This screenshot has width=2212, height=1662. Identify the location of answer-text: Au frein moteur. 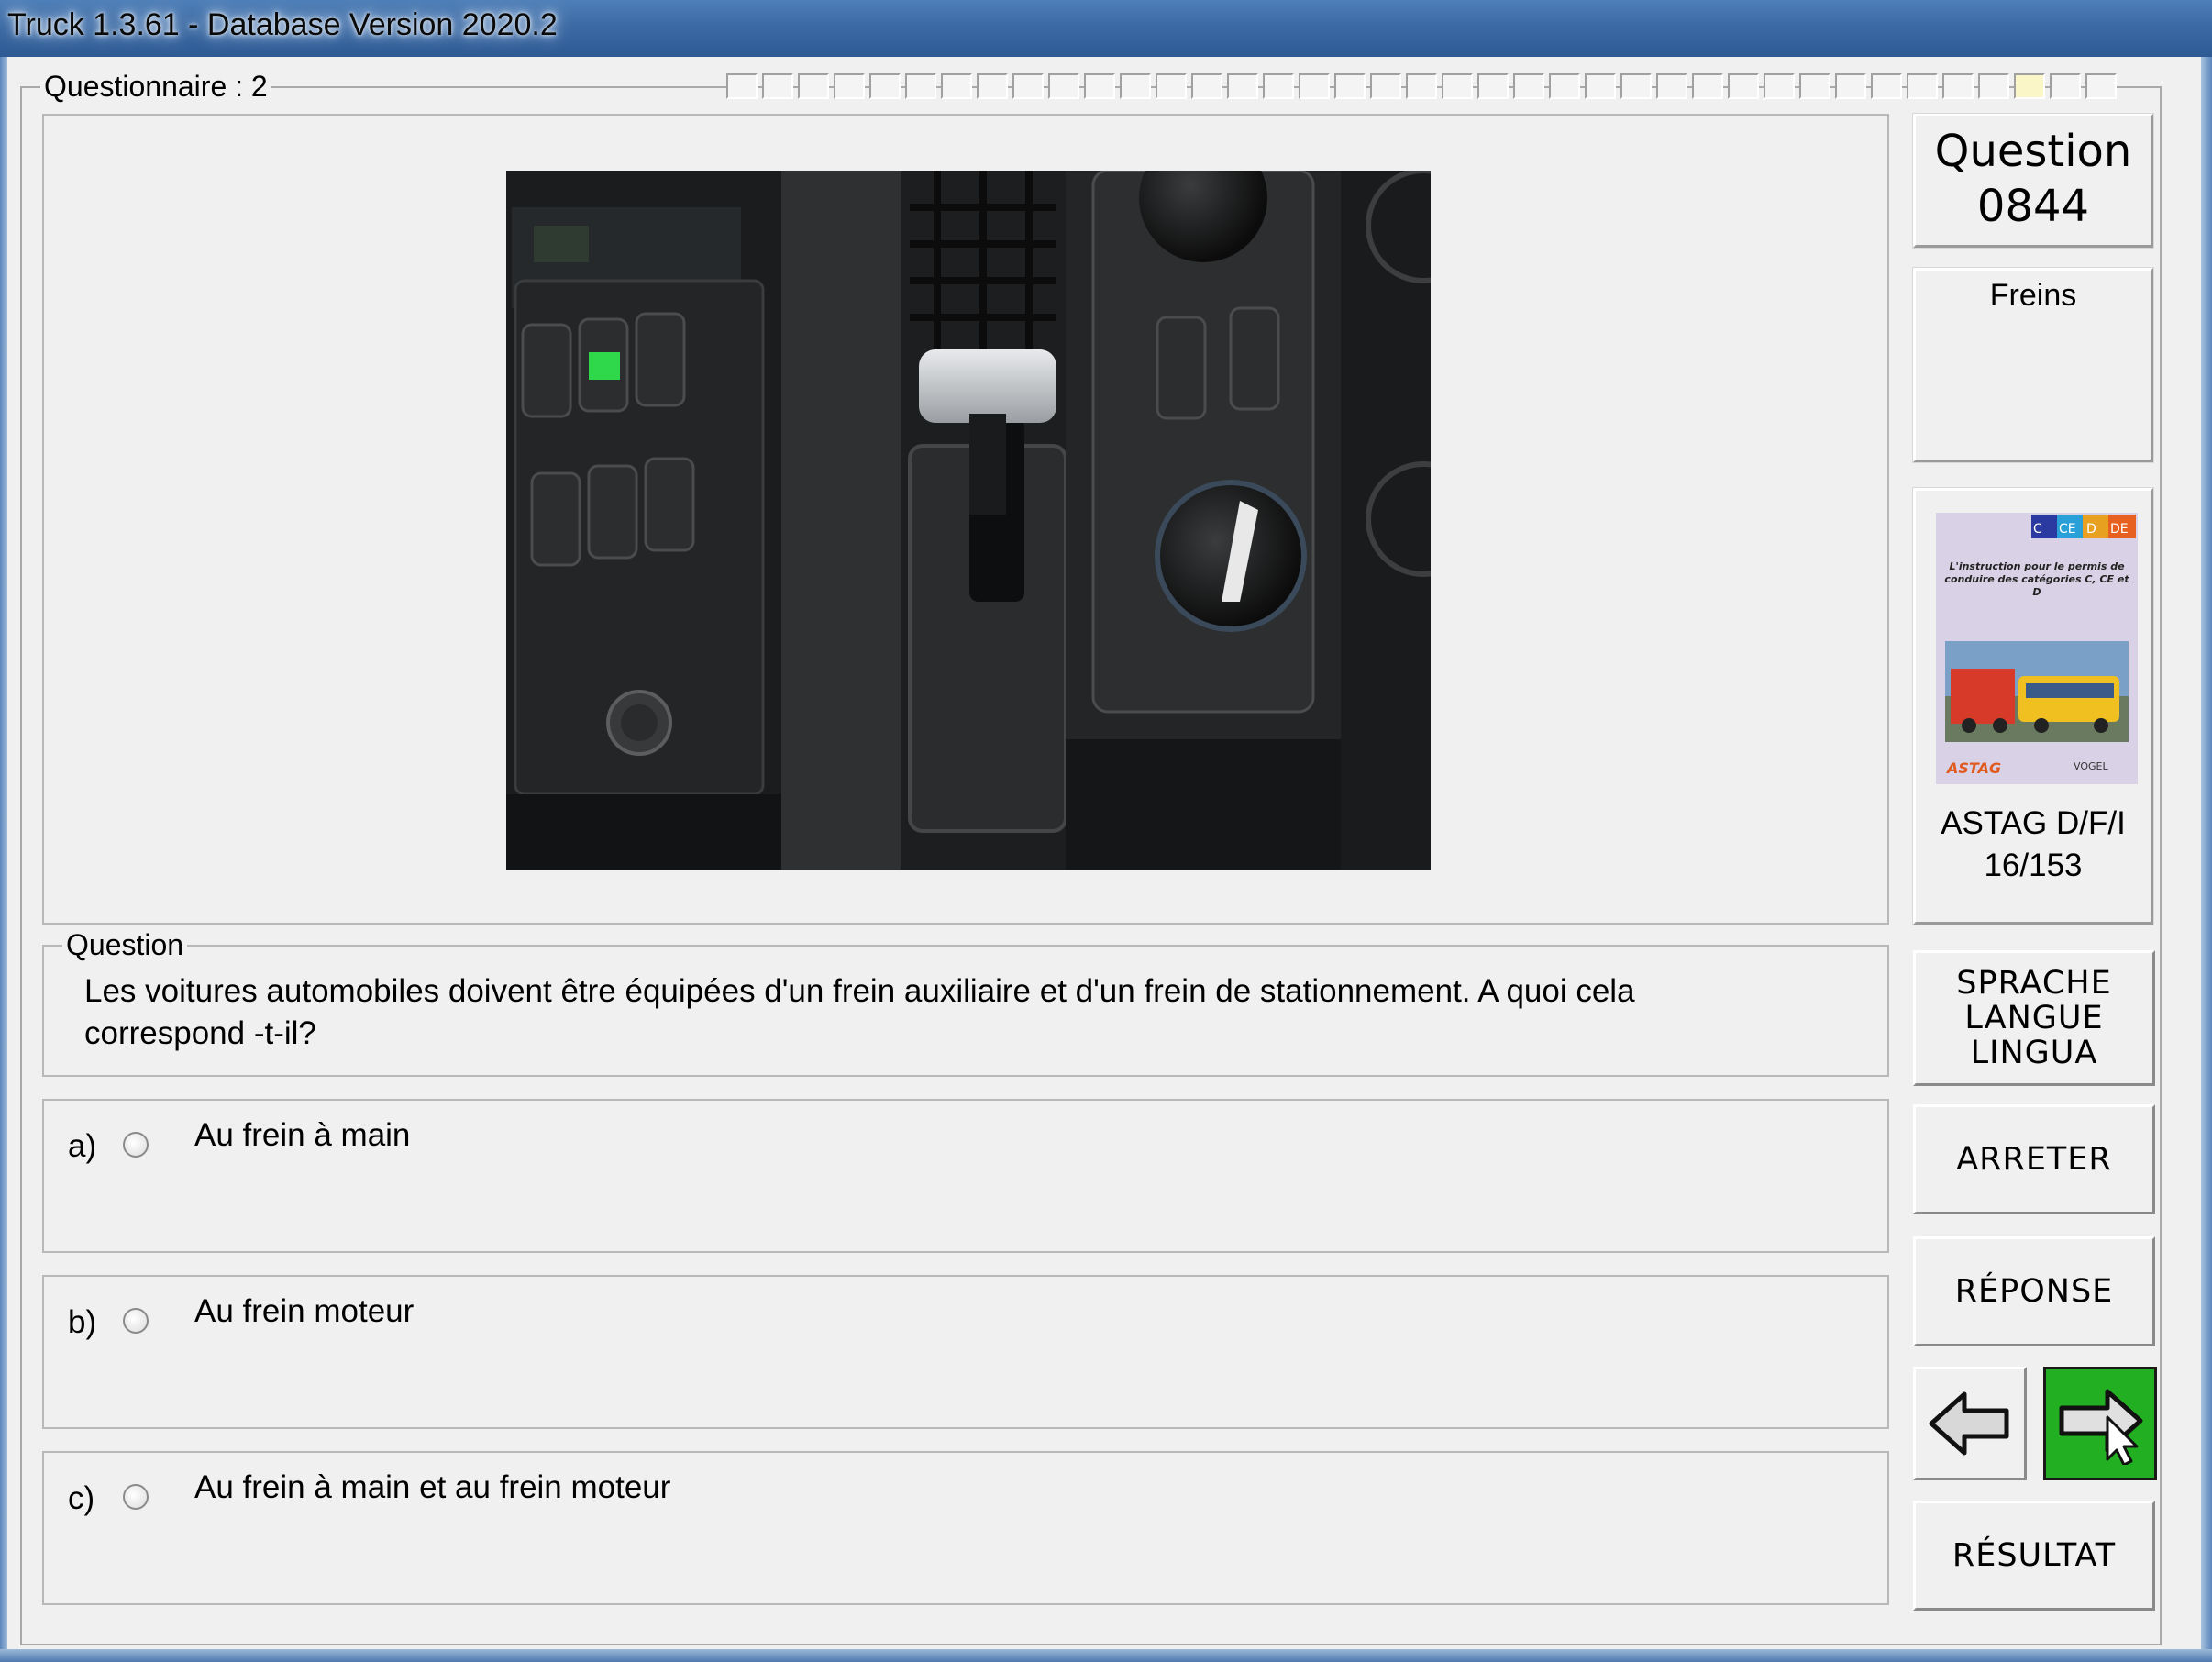
(304, 1311).